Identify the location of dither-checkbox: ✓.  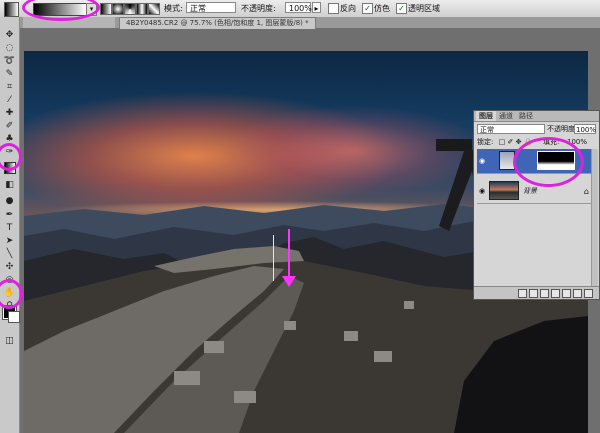
(367, 8).